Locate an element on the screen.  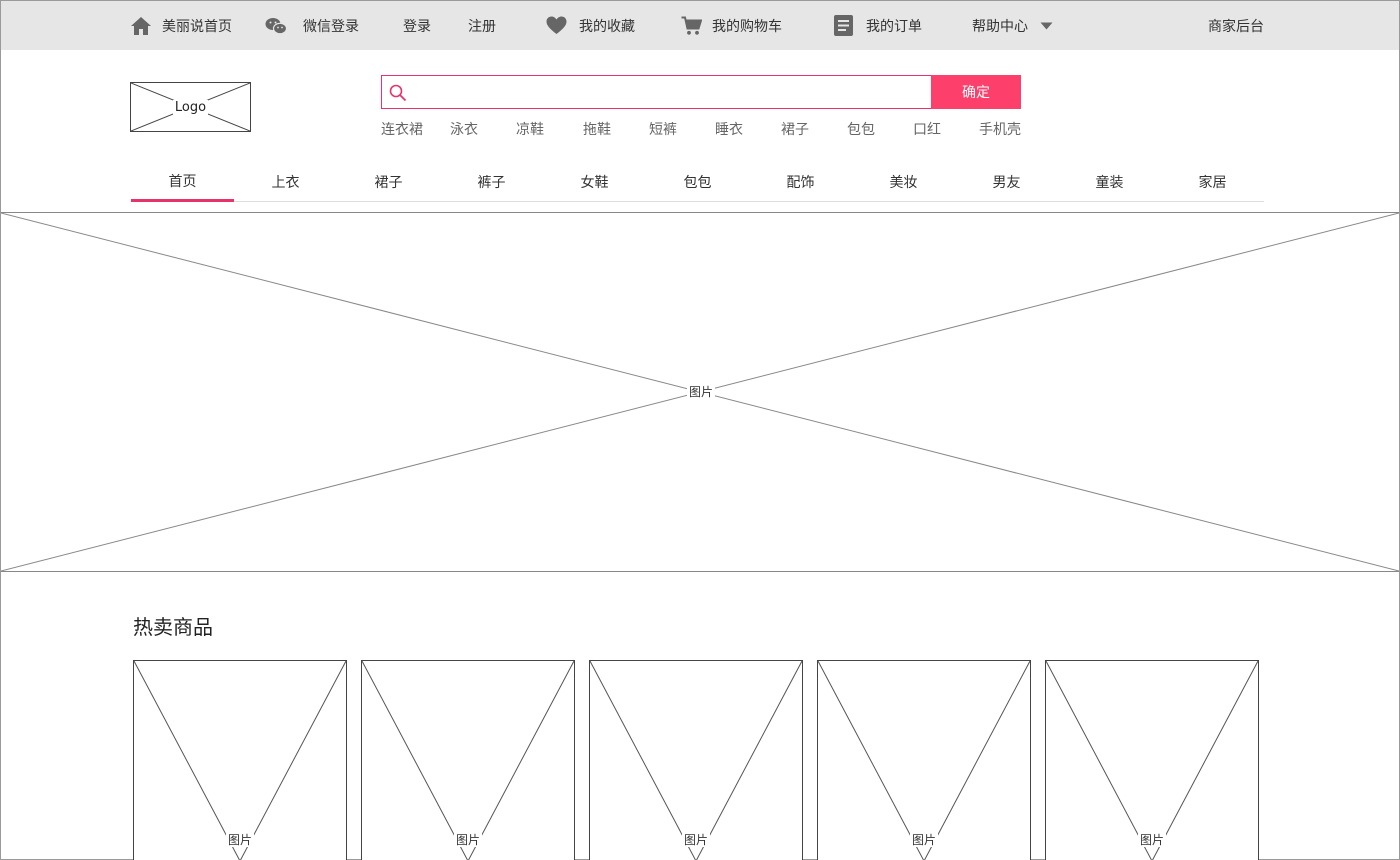
search-bar: 确定 is located at coordinates (701, 92).